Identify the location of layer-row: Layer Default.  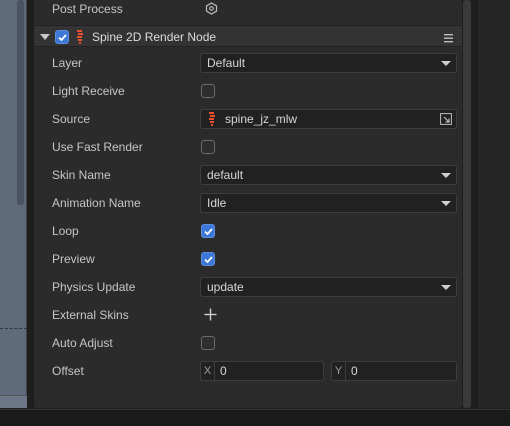
(248, 63).